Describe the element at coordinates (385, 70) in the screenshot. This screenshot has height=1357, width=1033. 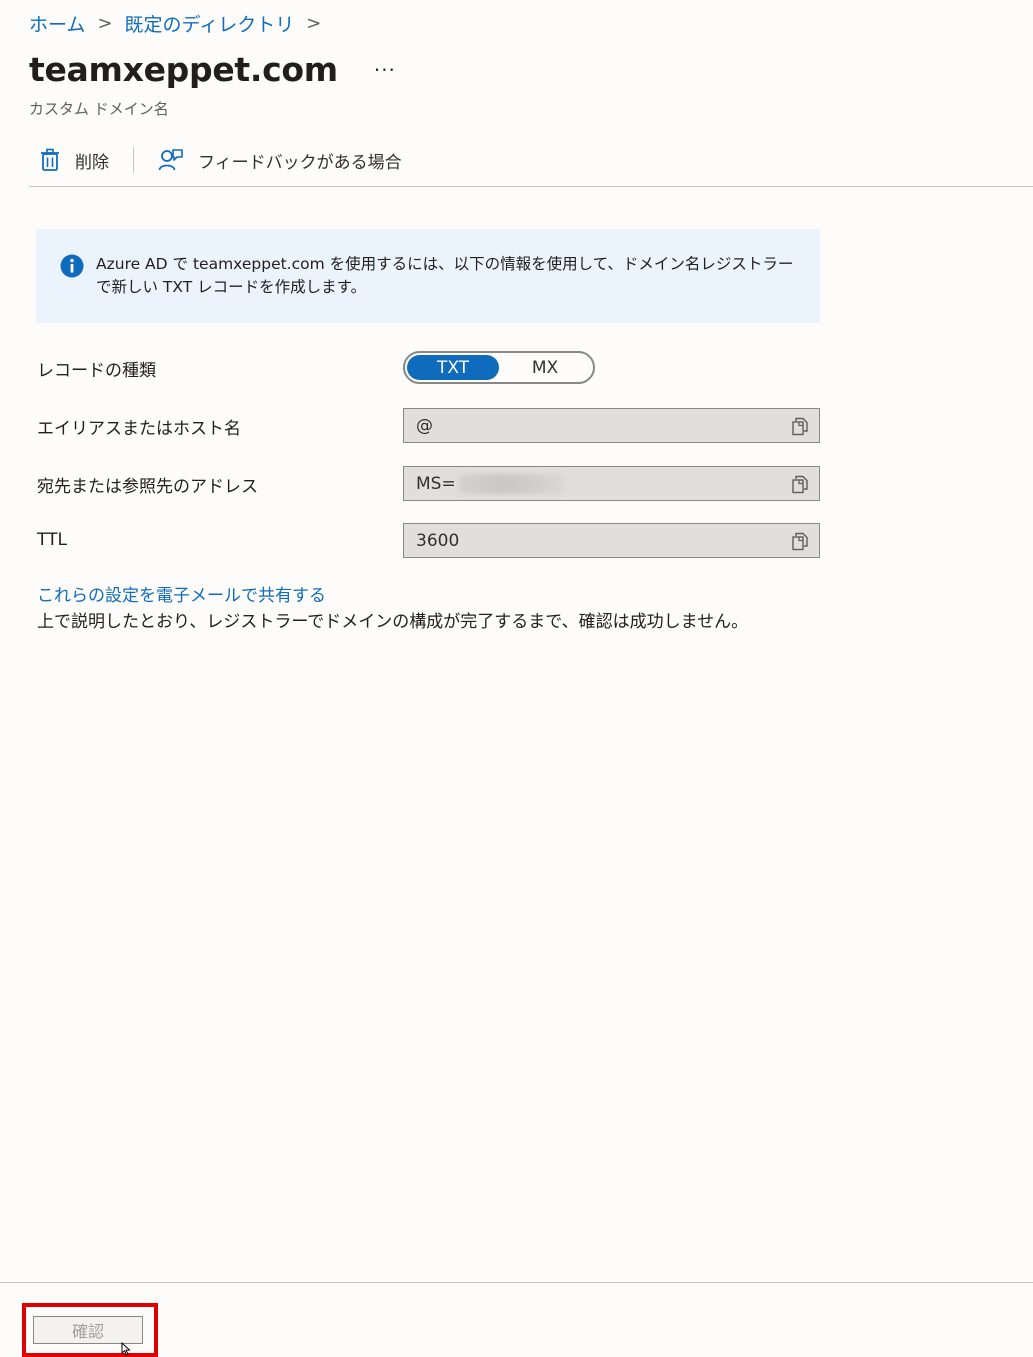
I see `more-options-button: ···` at that location.